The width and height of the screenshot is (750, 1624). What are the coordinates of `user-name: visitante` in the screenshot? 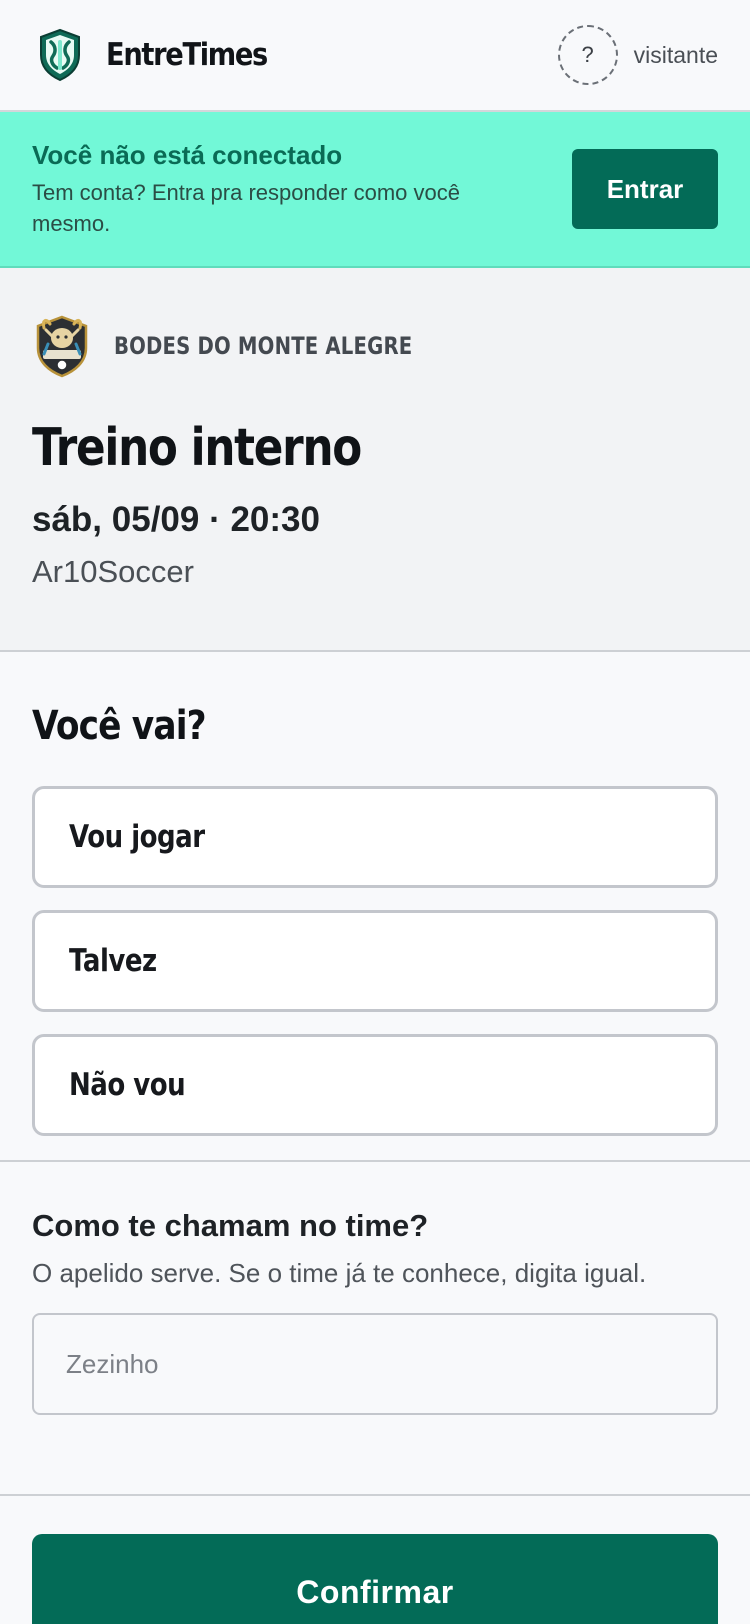 It's located at (676, 55).